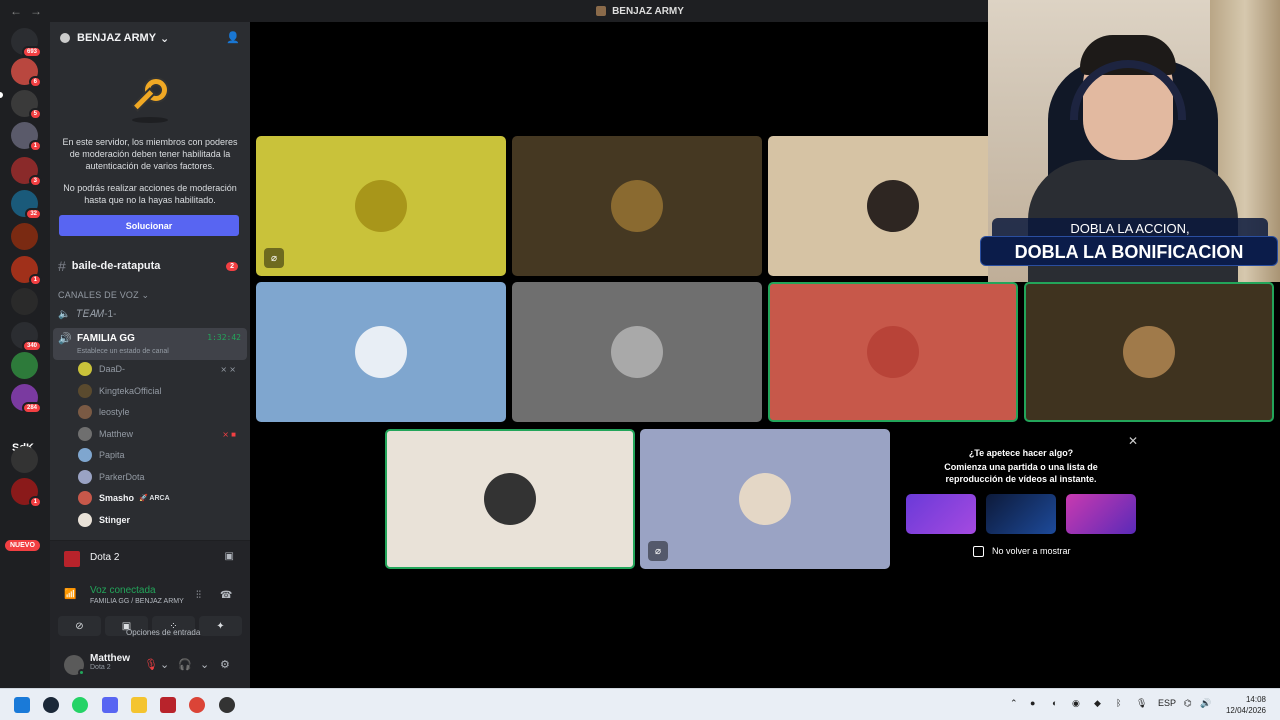 Image resolution: width=1280 pixels, height=720 pixels. What do you see at coordinates (160, 520) in the screenshot?
I see `voice-member: Stinger` at bounding box center [160, 520].